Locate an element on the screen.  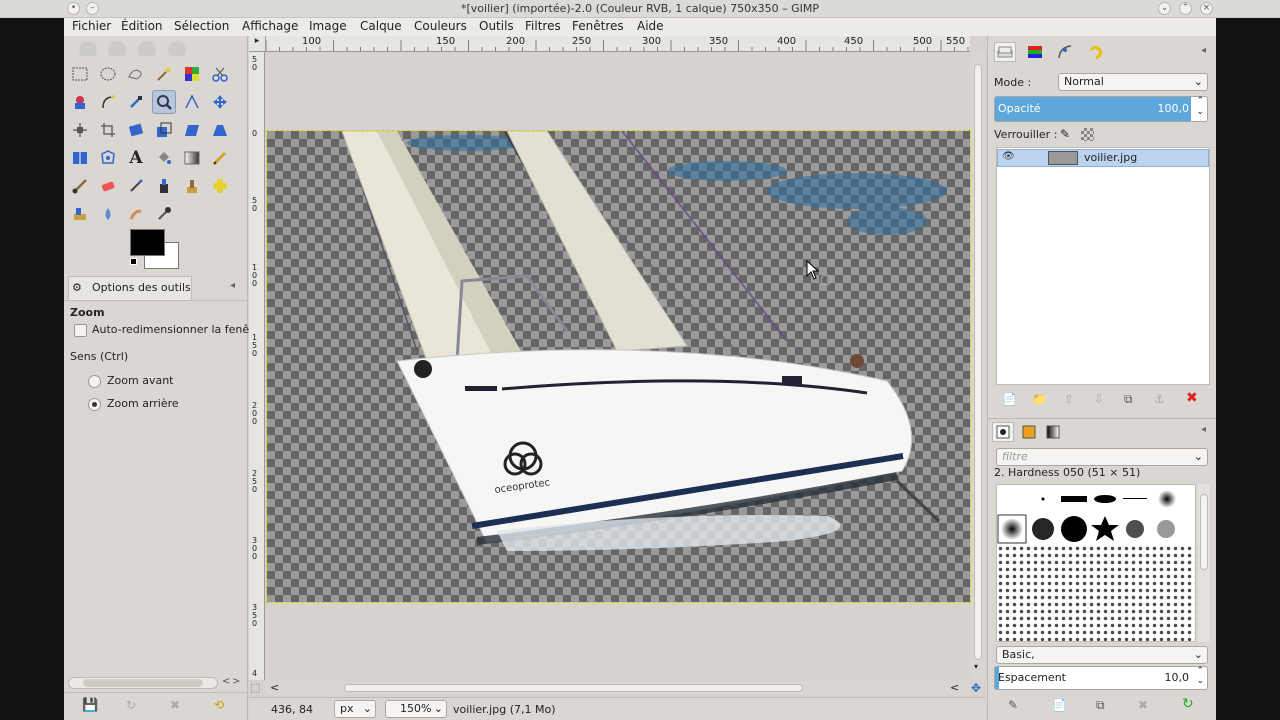
layers-list: 👁 voilier.jpg is located at coordinates (1103, 266).